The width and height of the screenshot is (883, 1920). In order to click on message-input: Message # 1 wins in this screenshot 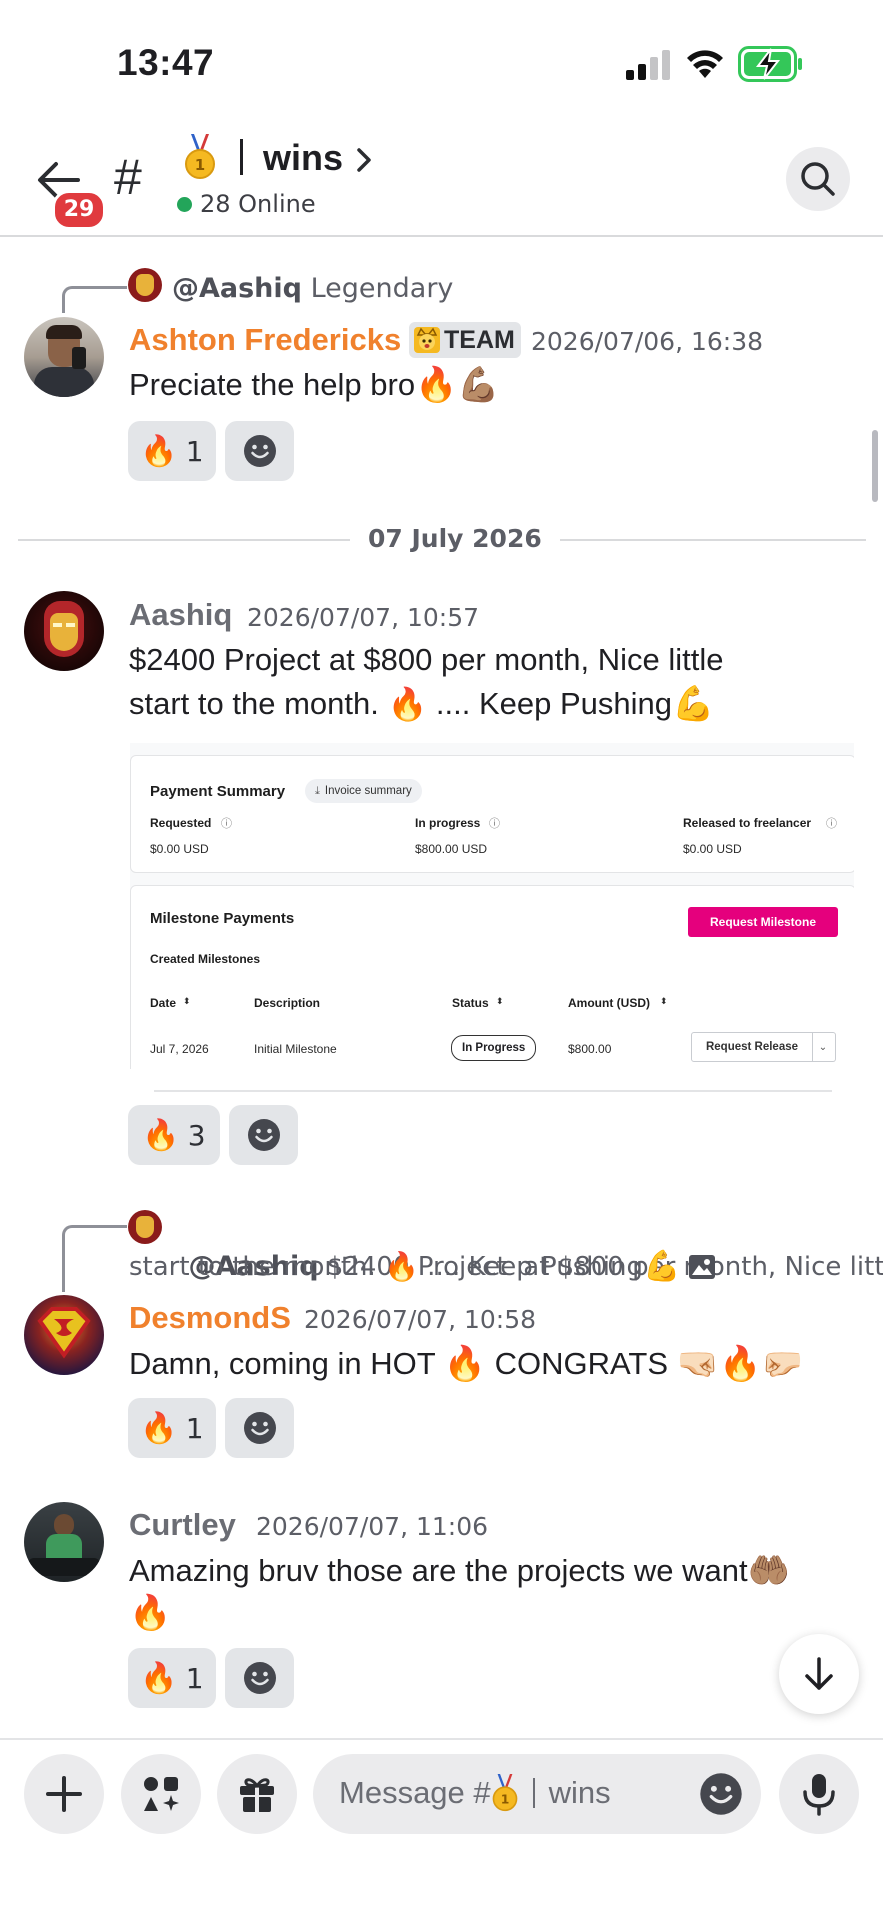, I will do `click(537, 1794)`.